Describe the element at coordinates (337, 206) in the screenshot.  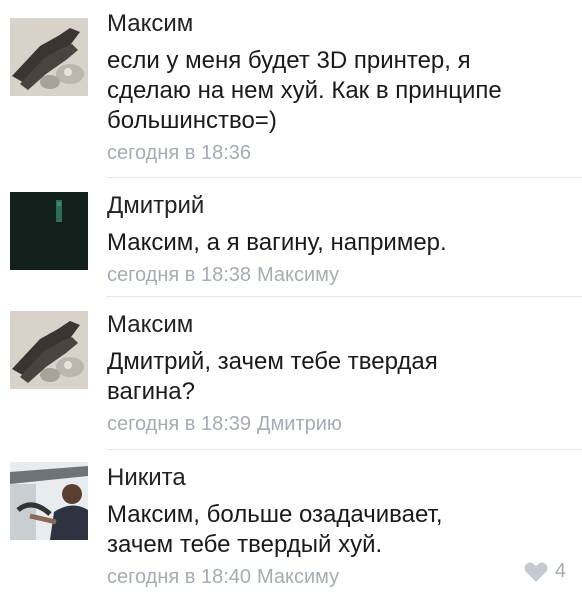
I see `comment-author: Дмитрий` at that location.